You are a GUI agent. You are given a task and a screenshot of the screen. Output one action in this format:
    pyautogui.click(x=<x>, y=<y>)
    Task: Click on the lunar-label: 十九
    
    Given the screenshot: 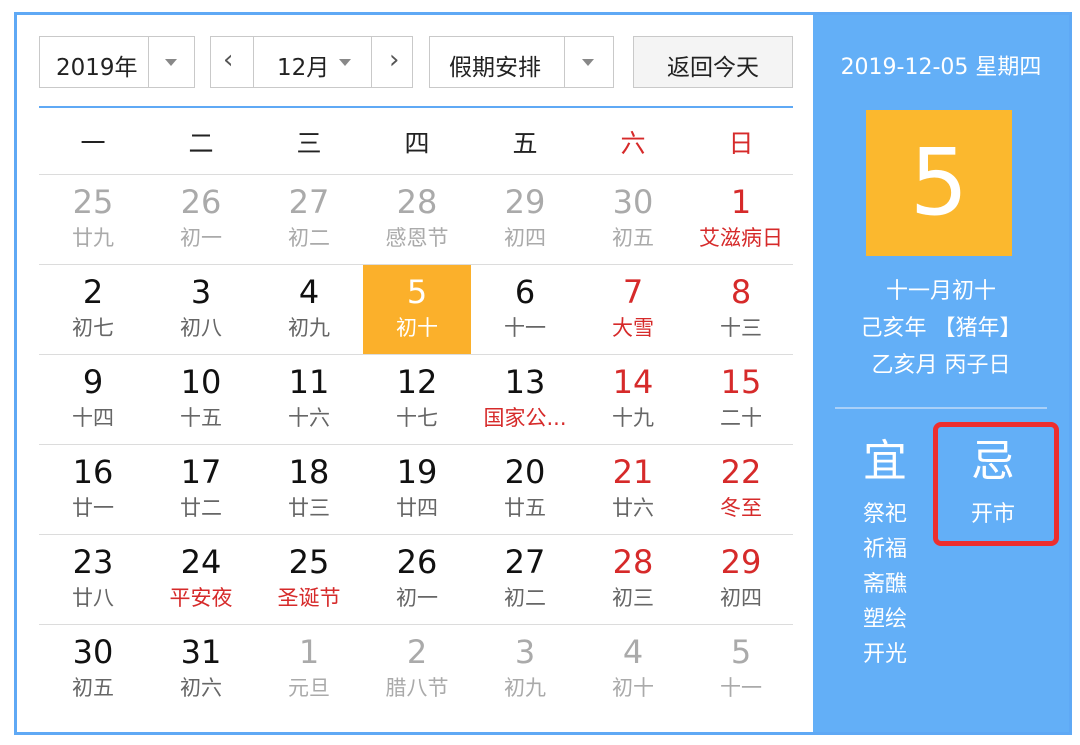 What is the action you would take?
    pyautogui.click(x=633, y=418)
    